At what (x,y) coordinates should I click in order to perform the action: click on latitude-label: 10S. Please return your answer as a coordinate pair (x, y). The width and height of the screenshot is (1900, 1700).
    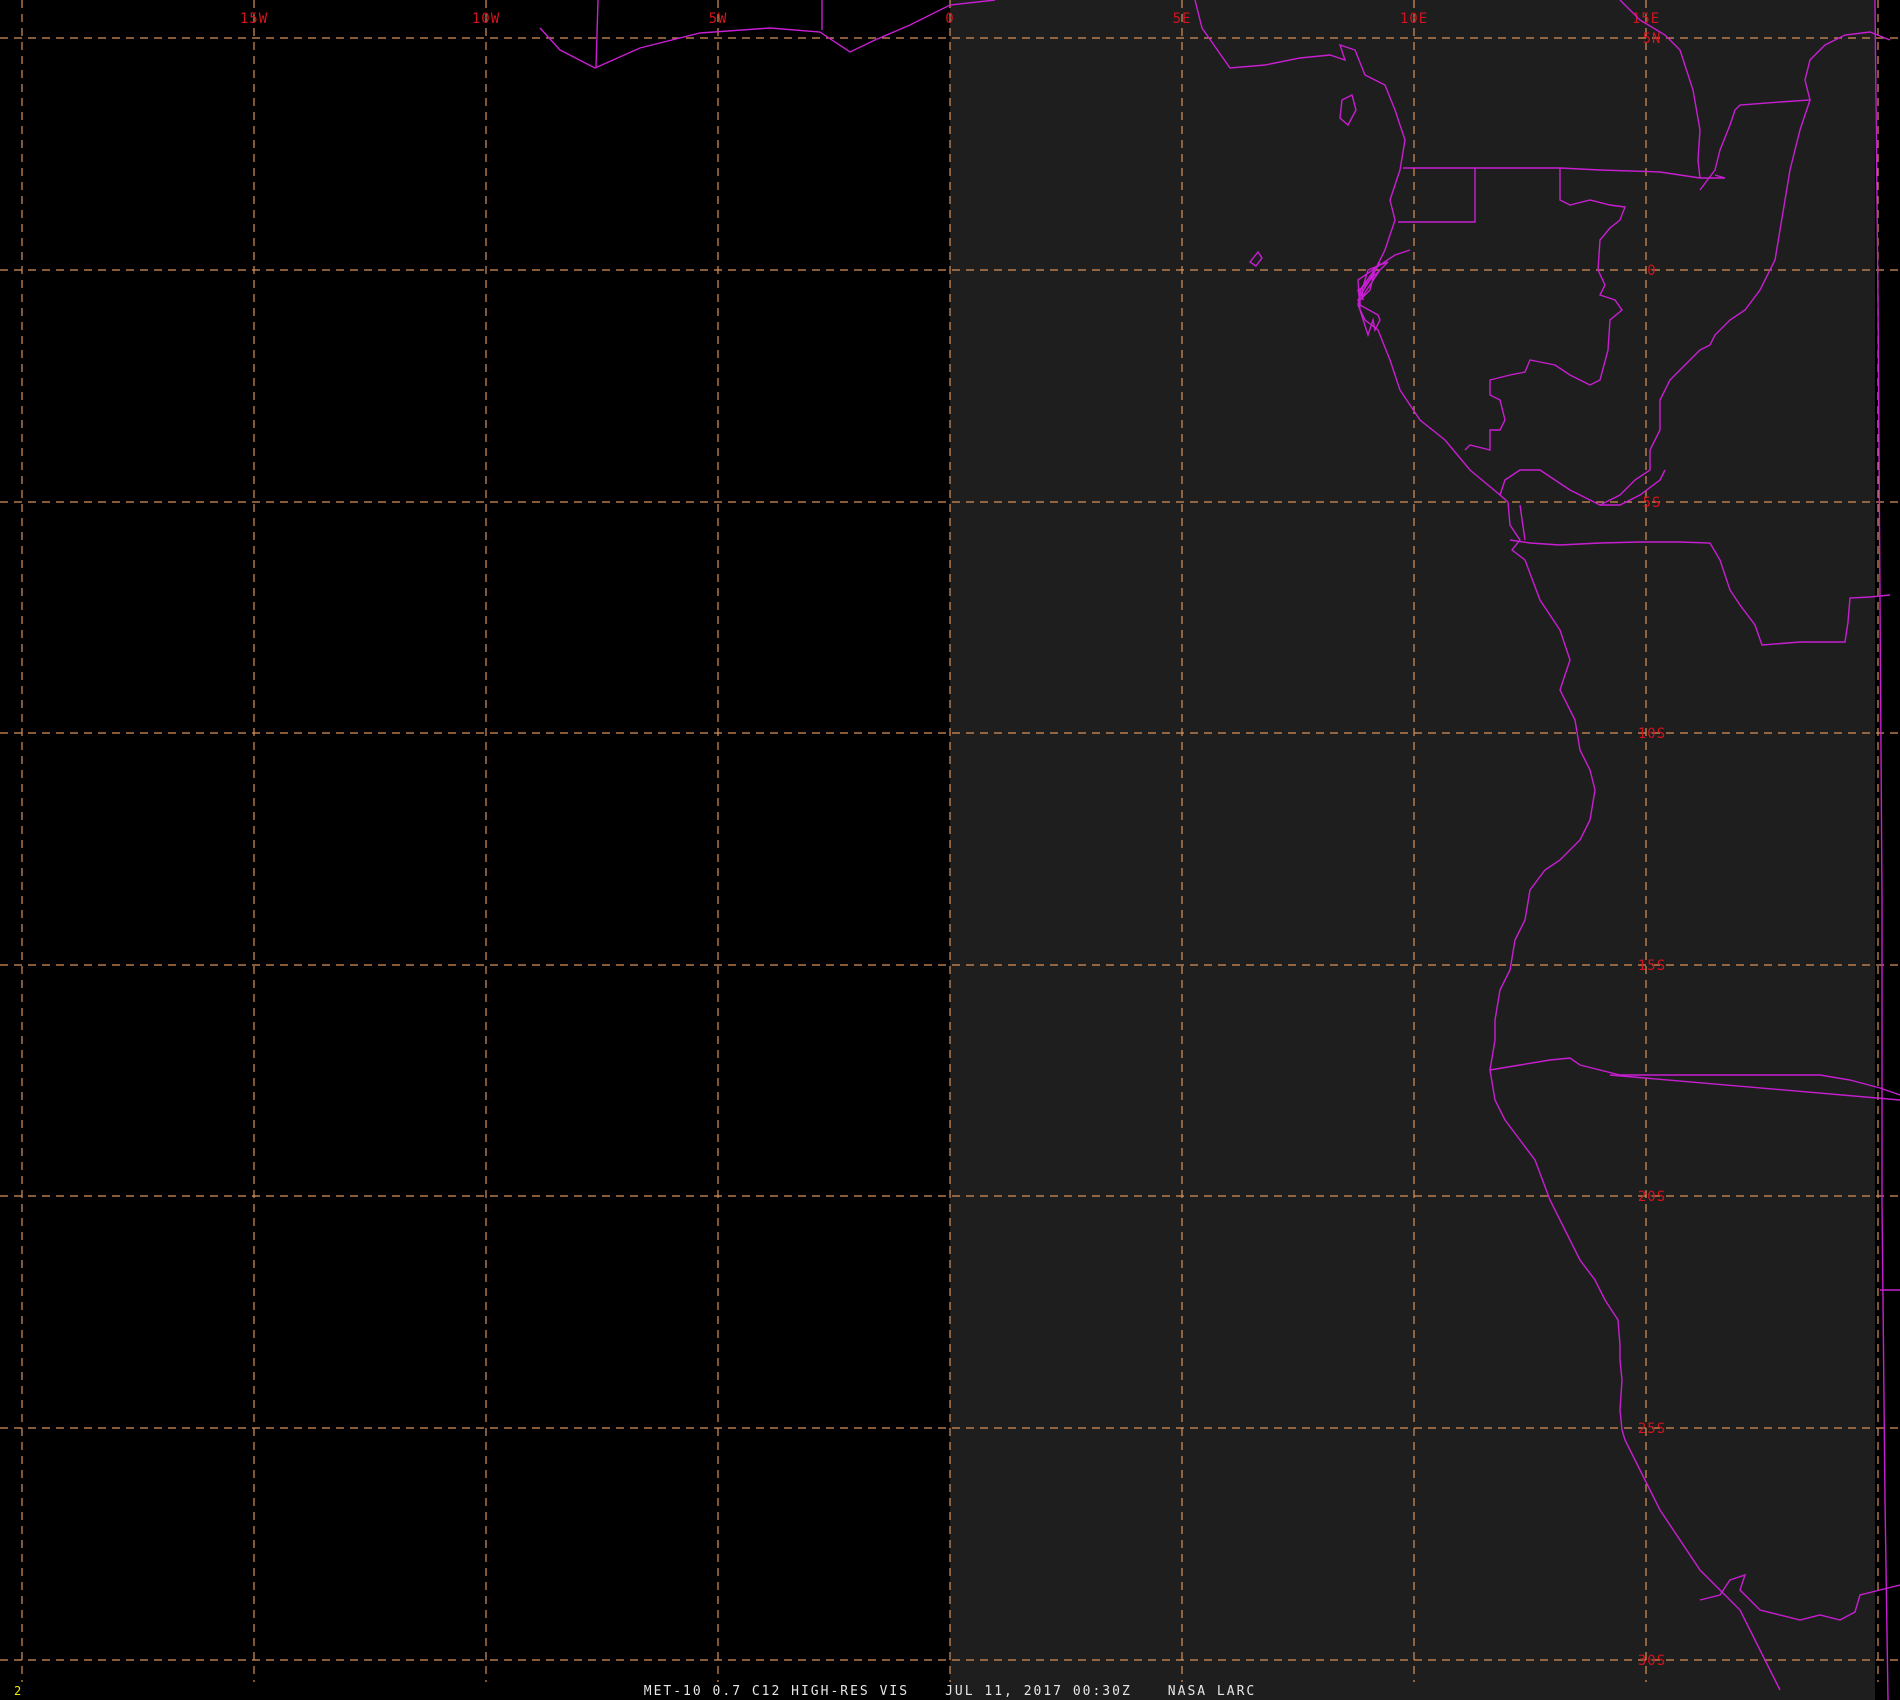
    Looking at the image, I should click on (1652, 734).